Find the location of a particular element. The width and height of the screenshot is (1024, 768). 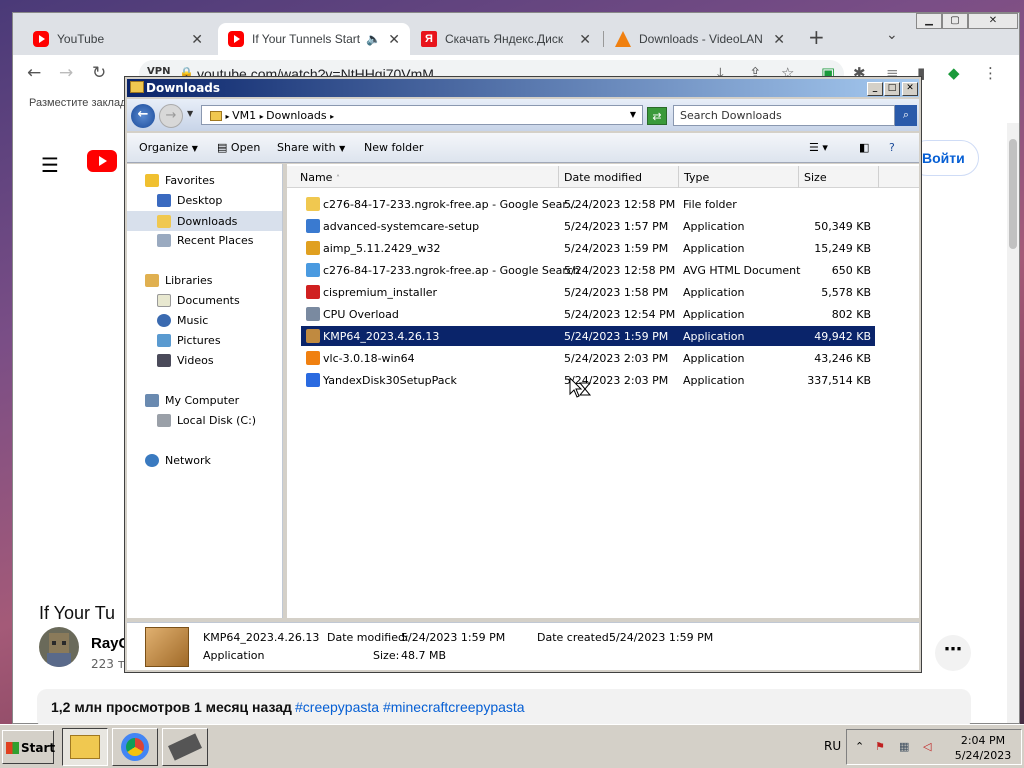

nav-music: Music is located at coordinates (182, 320).